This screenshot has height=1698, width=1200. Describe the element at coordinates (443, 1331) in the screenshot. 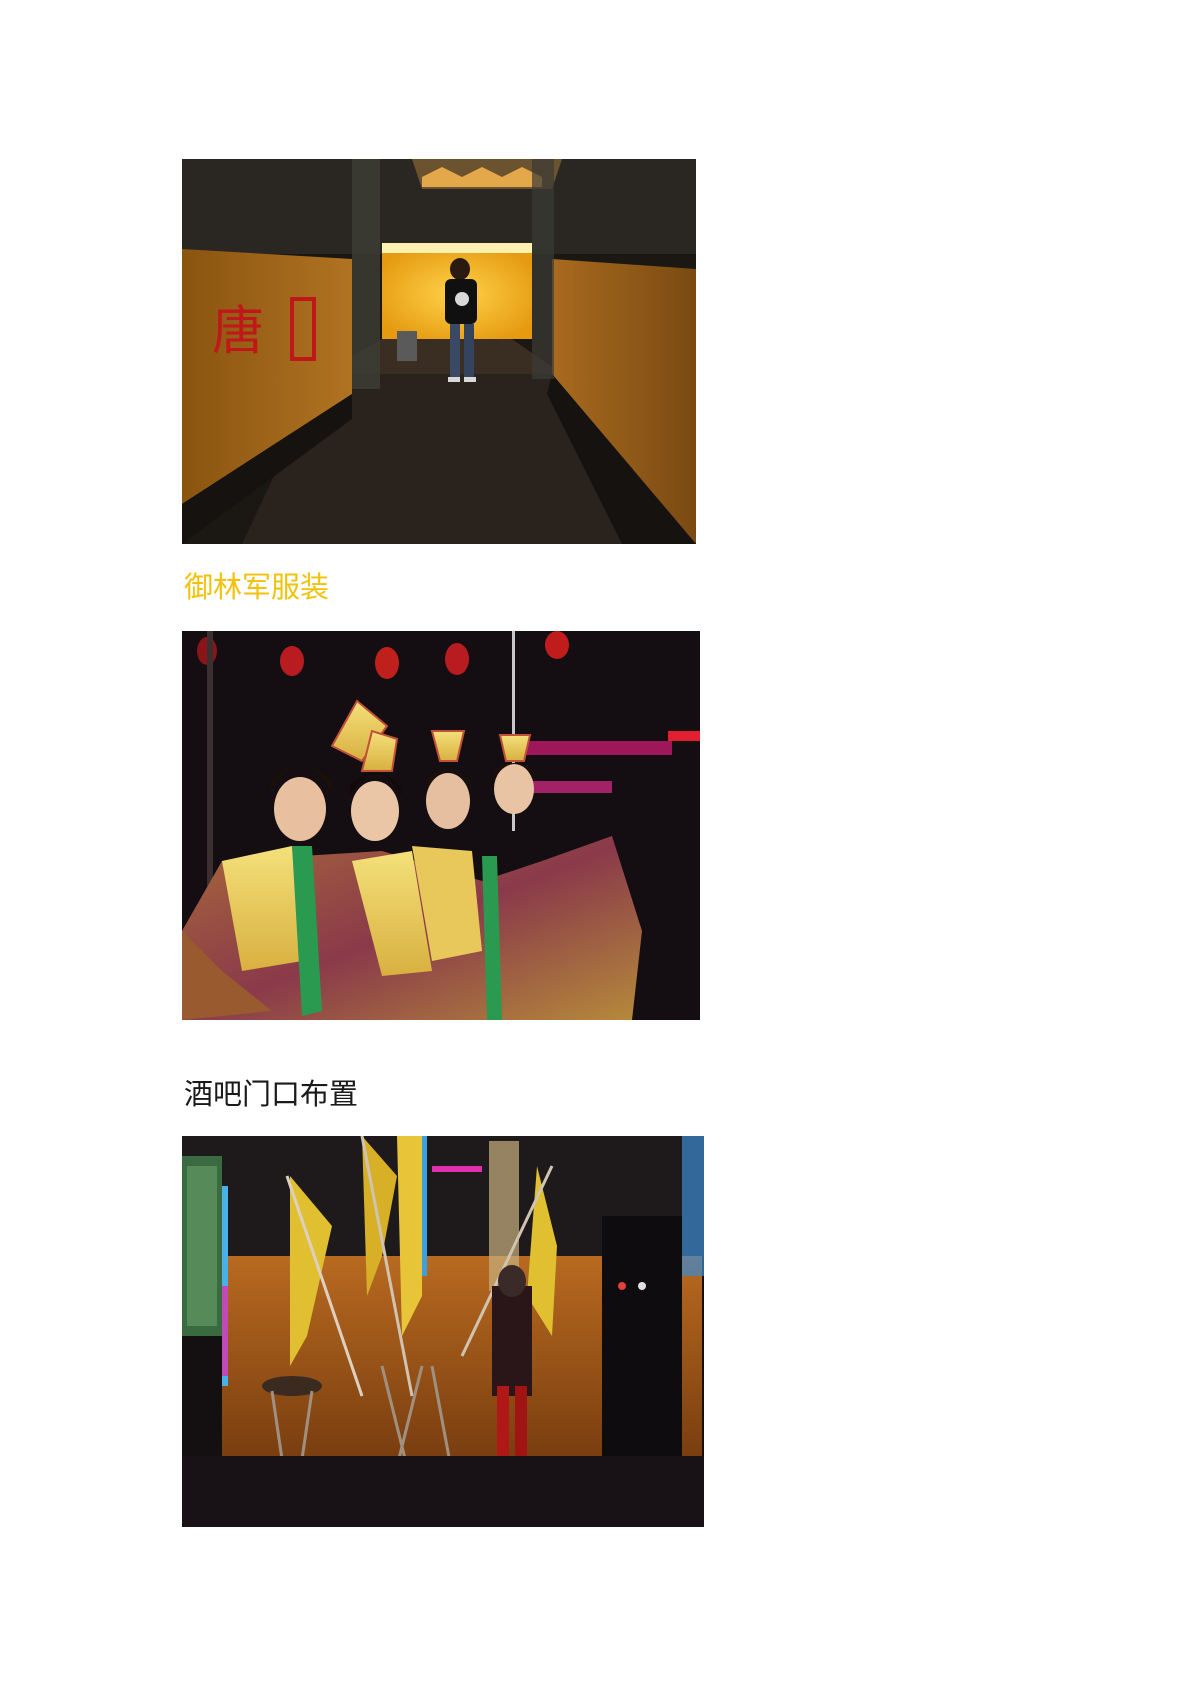

I see `bar-entrance-flags-photo` at that location.